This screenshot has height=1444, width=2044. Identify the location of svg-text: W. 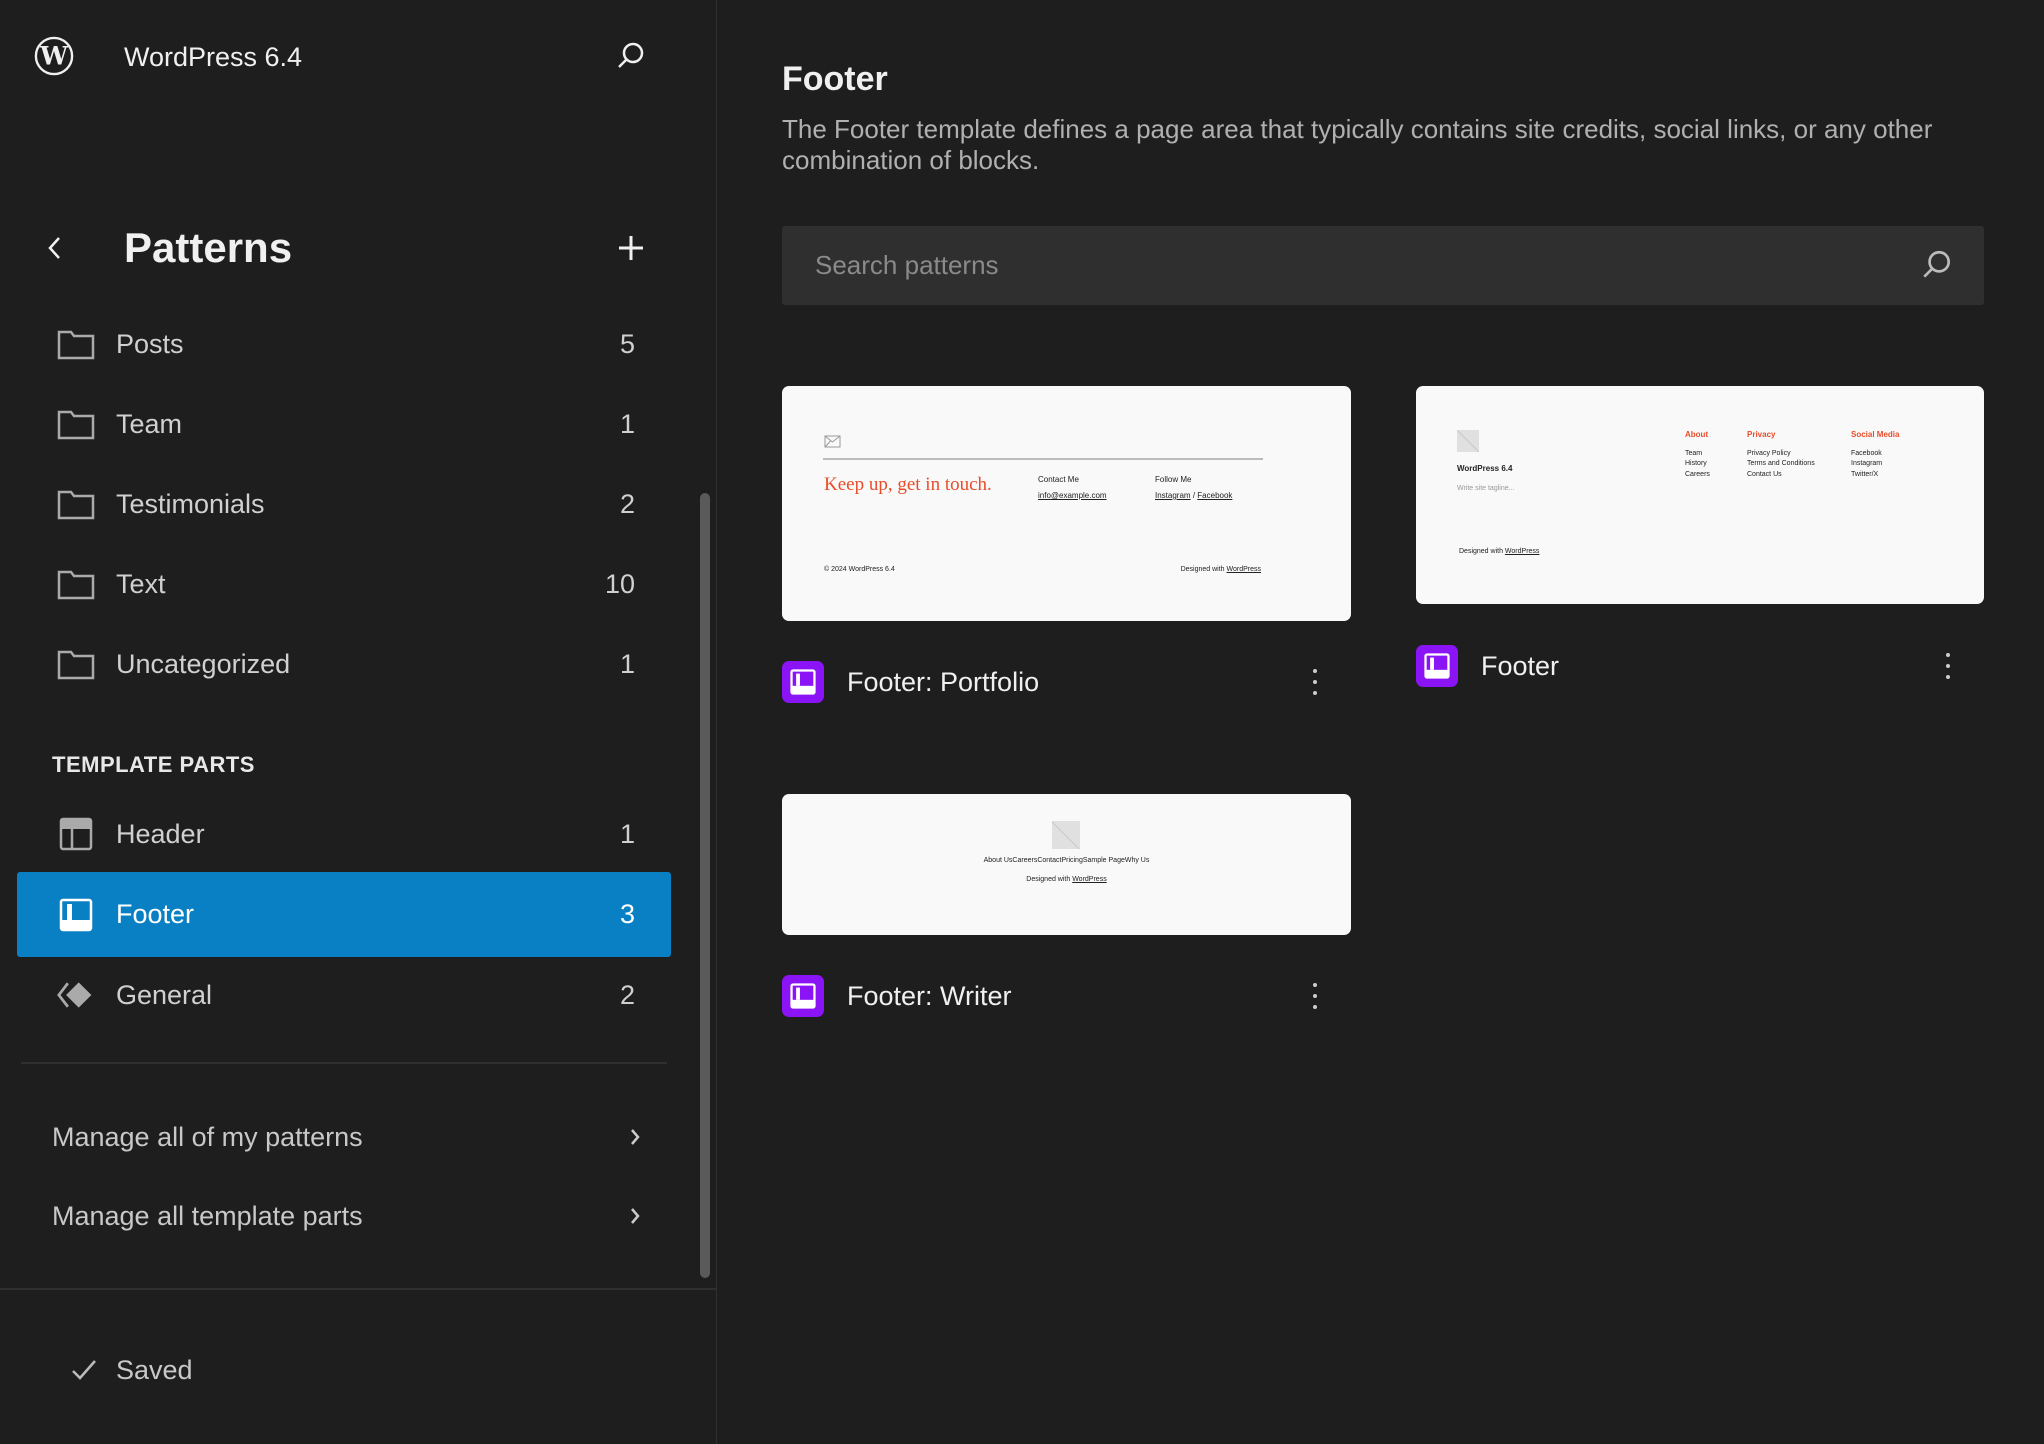
(54, 56).